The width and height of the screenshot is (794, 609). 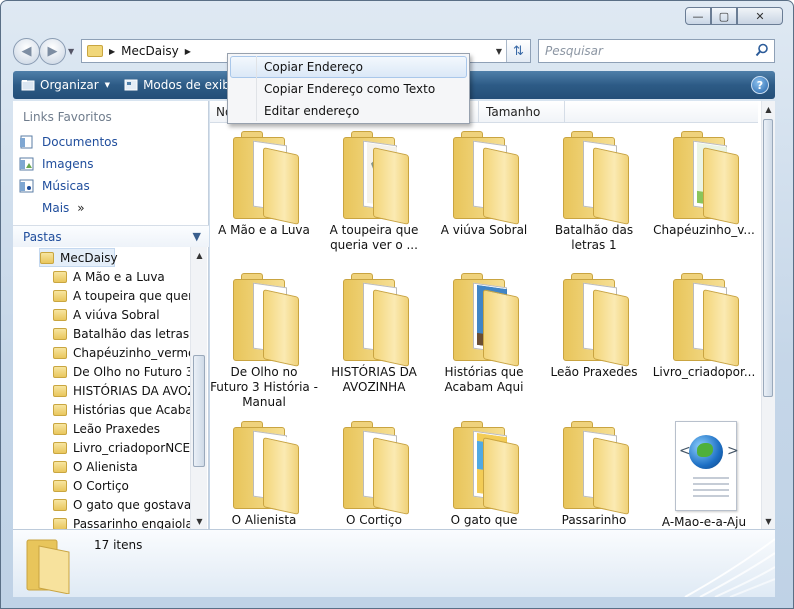 I want to click on tree-item-label: A Mão e a Luva, so click(x=119, y=276).